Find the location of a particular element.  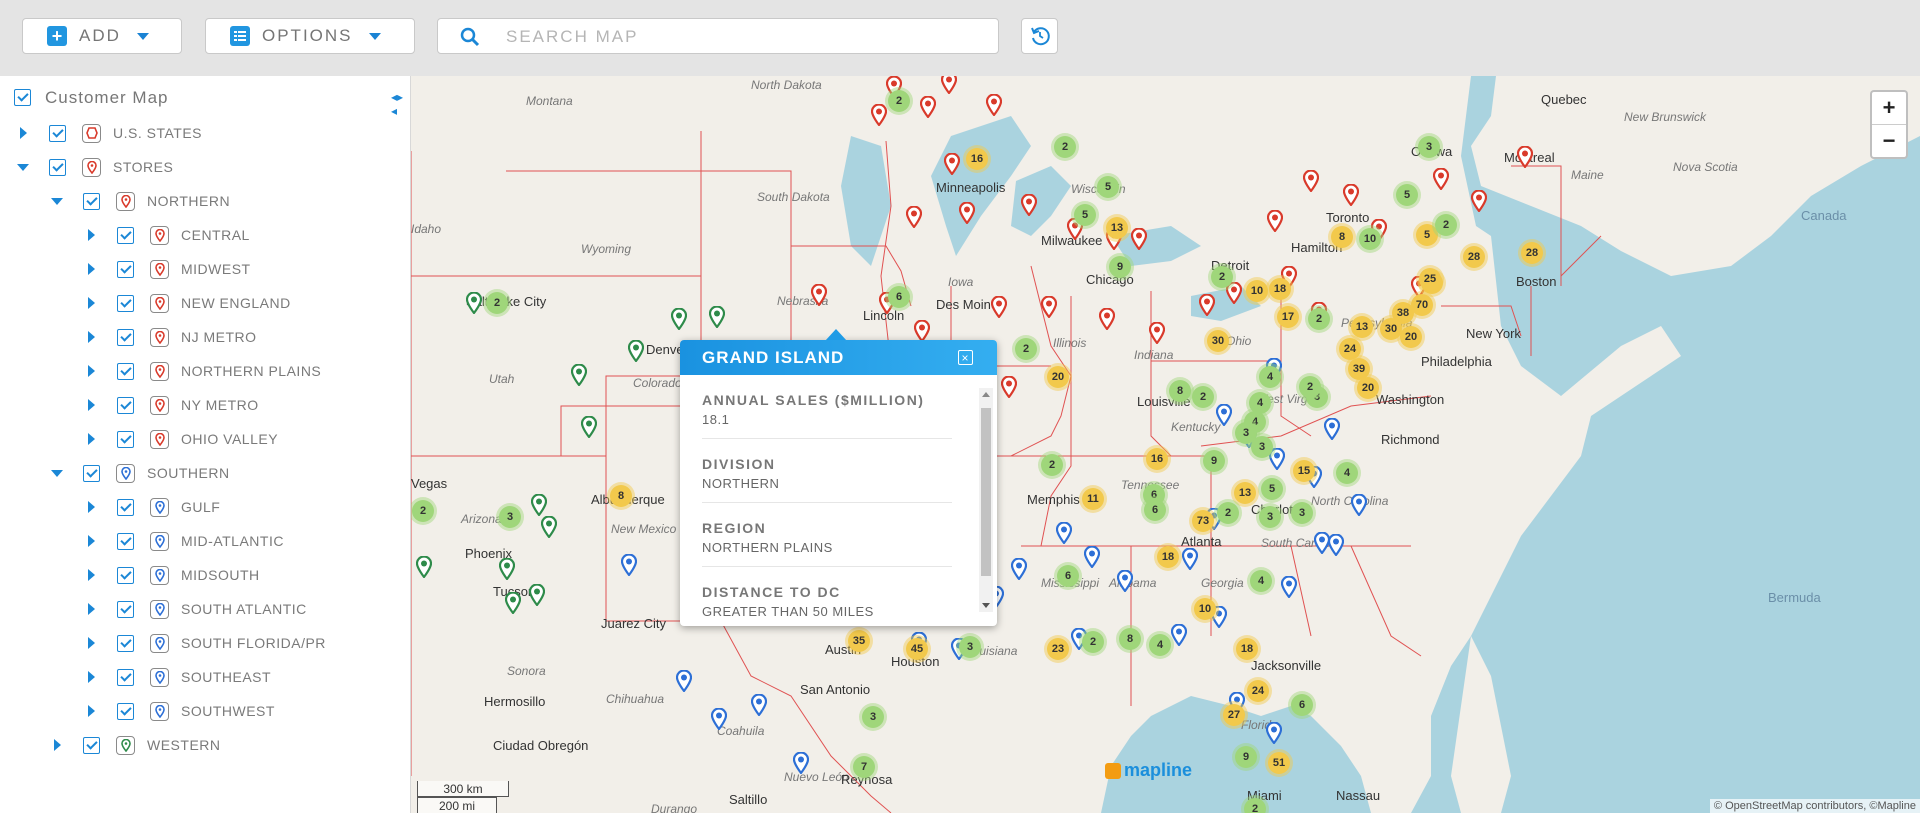

cluster-marker: 24 is located at coordinates (1350, 349).